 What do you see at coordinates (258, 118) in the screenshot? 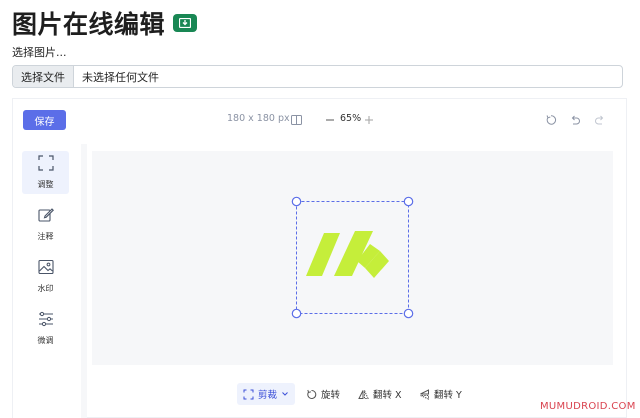
I see `image-size-text: 180 x 180 px` at bounding box center [258, 118].